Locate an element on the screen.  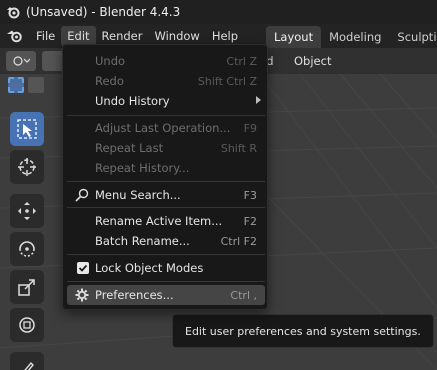
tab-layout: Layout is located at coordinates (294, 37).